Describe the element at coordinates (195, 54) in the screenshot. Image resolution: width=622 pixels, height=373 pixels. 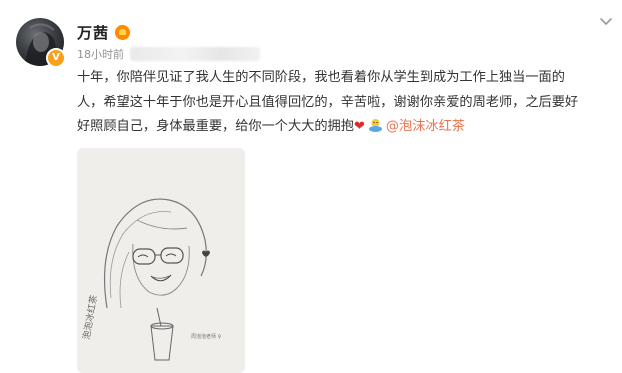
I see `post-source-blurred` at that location.